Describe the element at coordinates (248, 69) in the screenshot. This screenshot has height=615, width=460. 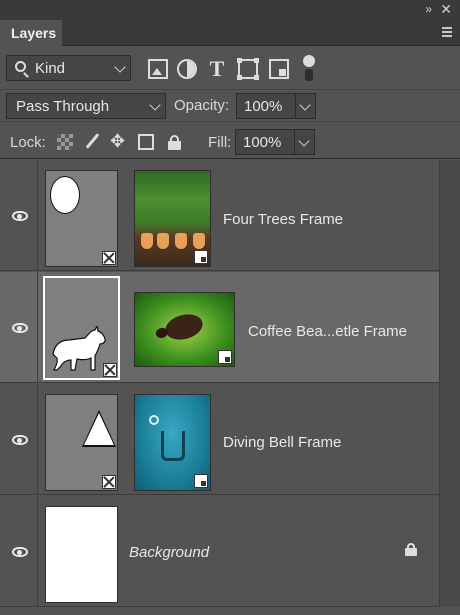
I see `shape-filter-icon` at that location.